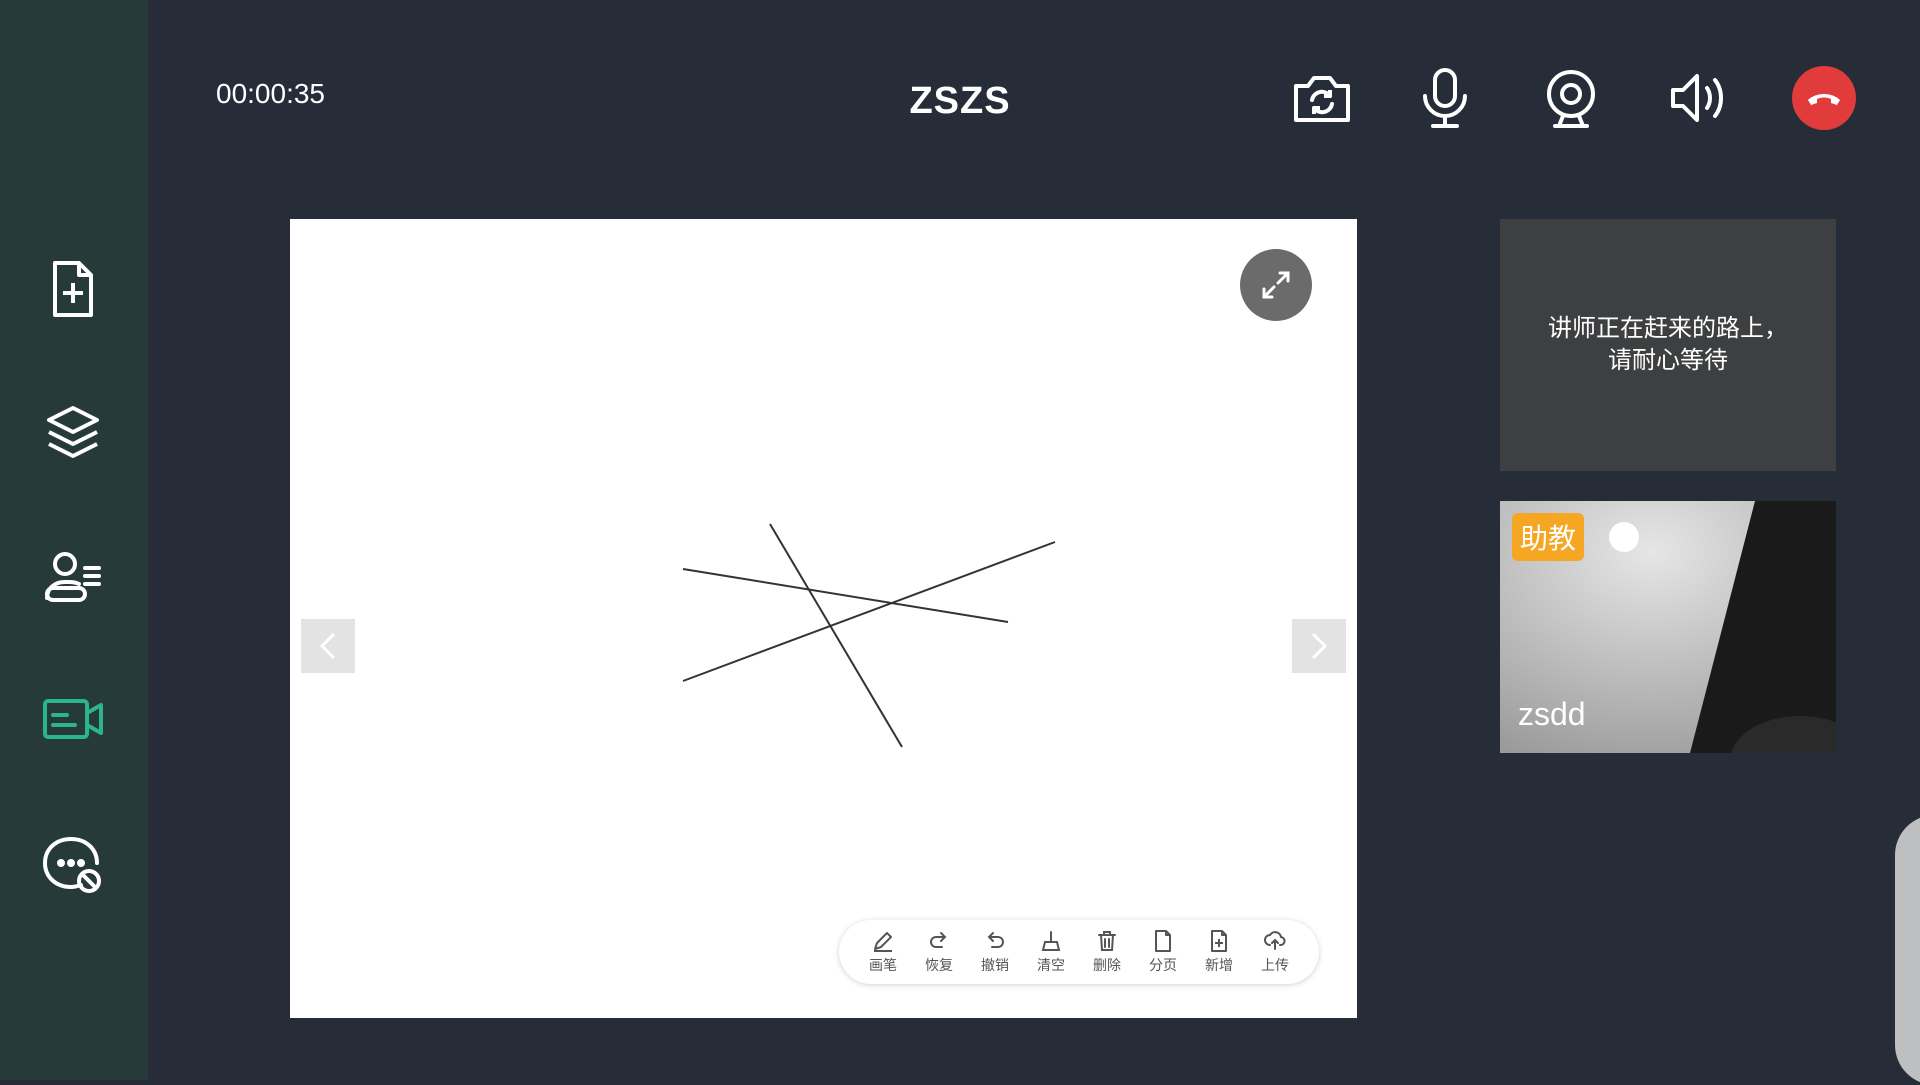  I want to click on tool-label: 删除, so click(1107, 965).